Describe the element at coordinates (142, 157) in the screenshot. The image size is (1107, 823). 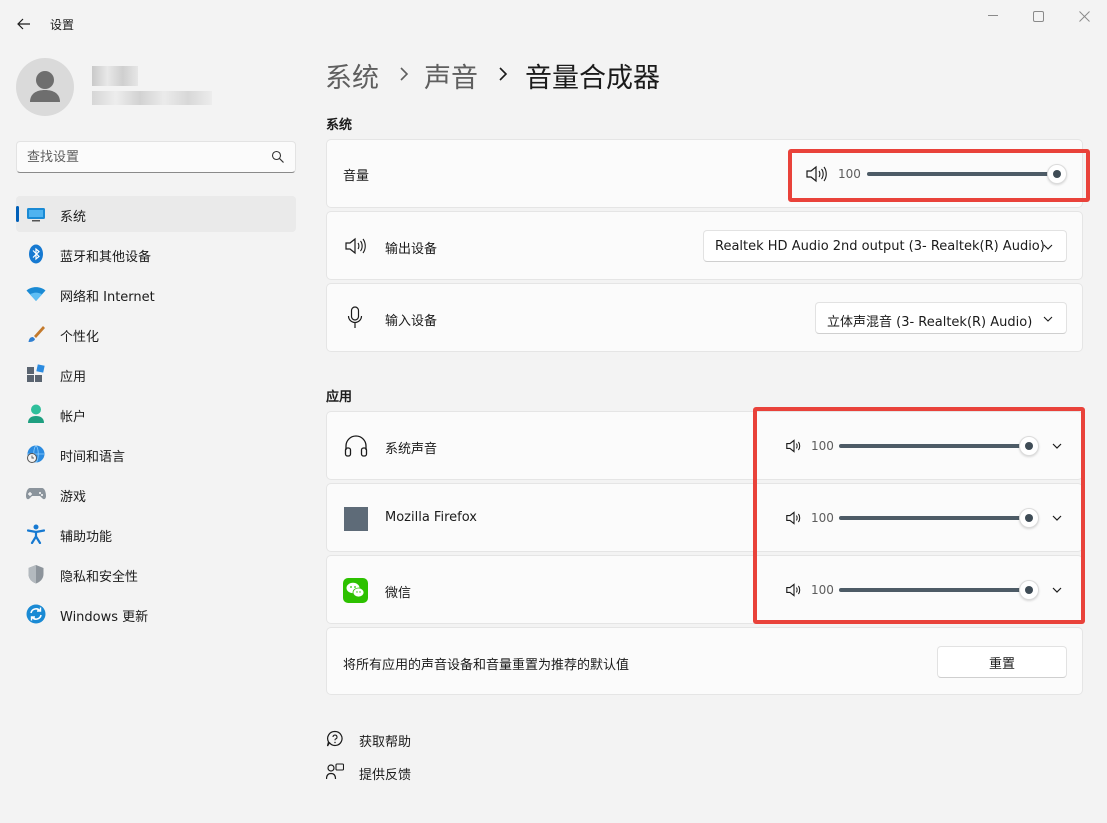
I see `search-input` at that location.